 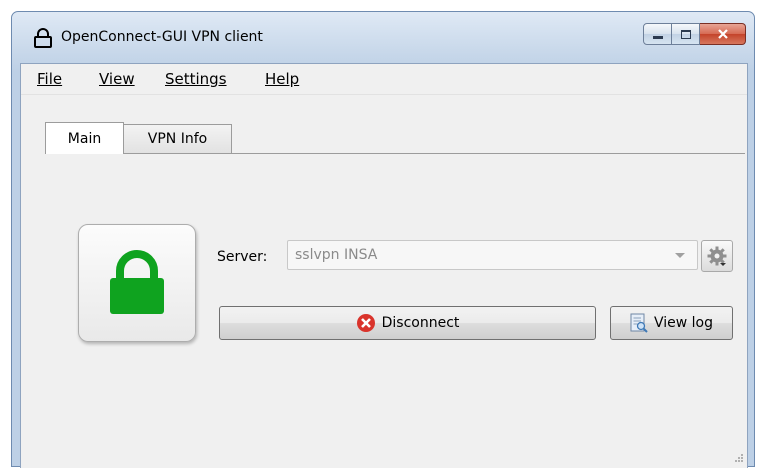 I want to click on menu-help-label: Help, so click(x=282, y=79).